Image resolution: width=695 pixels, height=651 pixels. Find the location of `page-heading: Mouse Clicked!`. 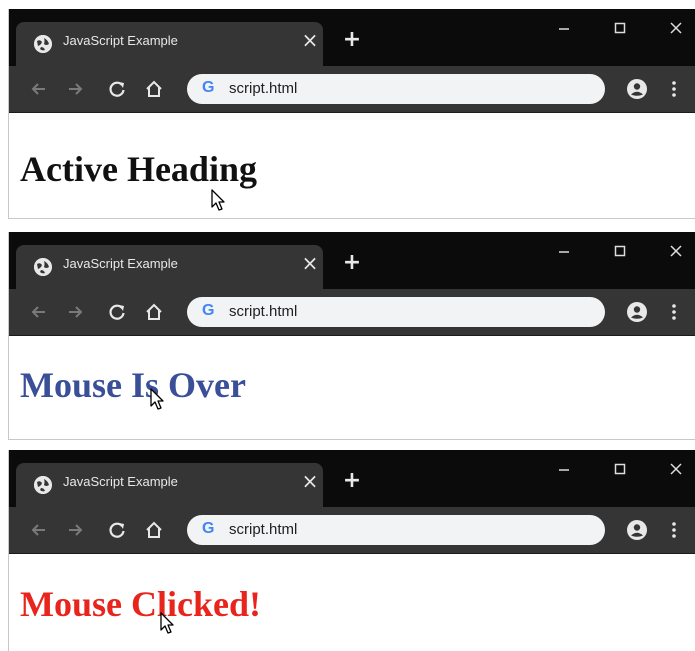

page-heading: Mouse Clicked! is located at coordinates (140, 604).